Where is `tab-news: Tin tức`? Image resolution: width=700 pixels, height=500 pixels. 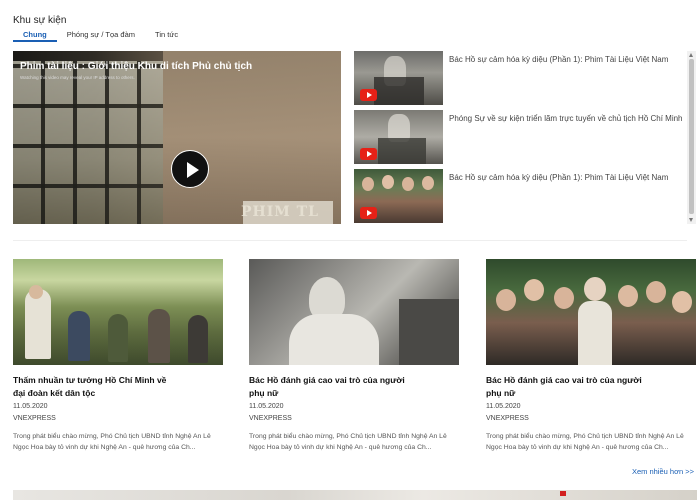
tab-news: Tin tức is located at coordinates (166, 36).